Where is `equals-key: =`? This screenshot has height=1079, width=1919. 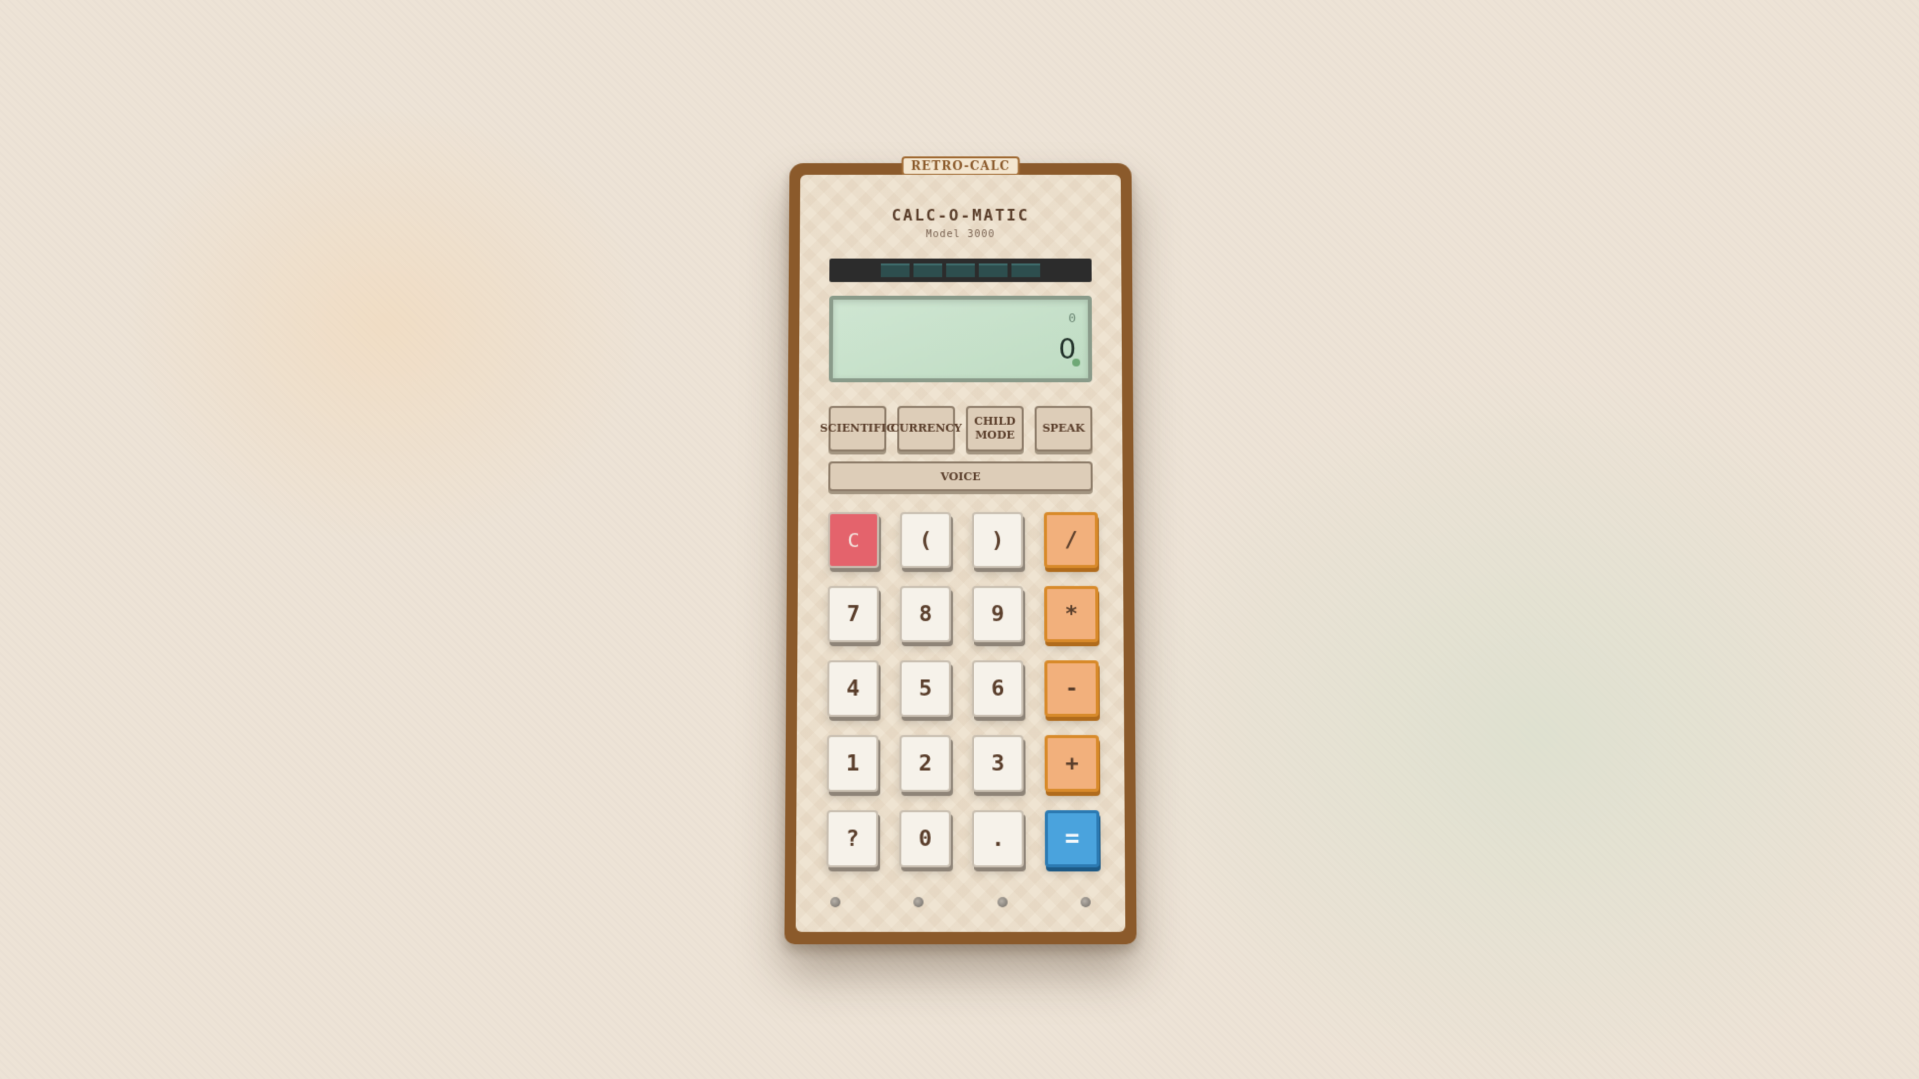 equals-key: = is located at coordinates (1072, 838).